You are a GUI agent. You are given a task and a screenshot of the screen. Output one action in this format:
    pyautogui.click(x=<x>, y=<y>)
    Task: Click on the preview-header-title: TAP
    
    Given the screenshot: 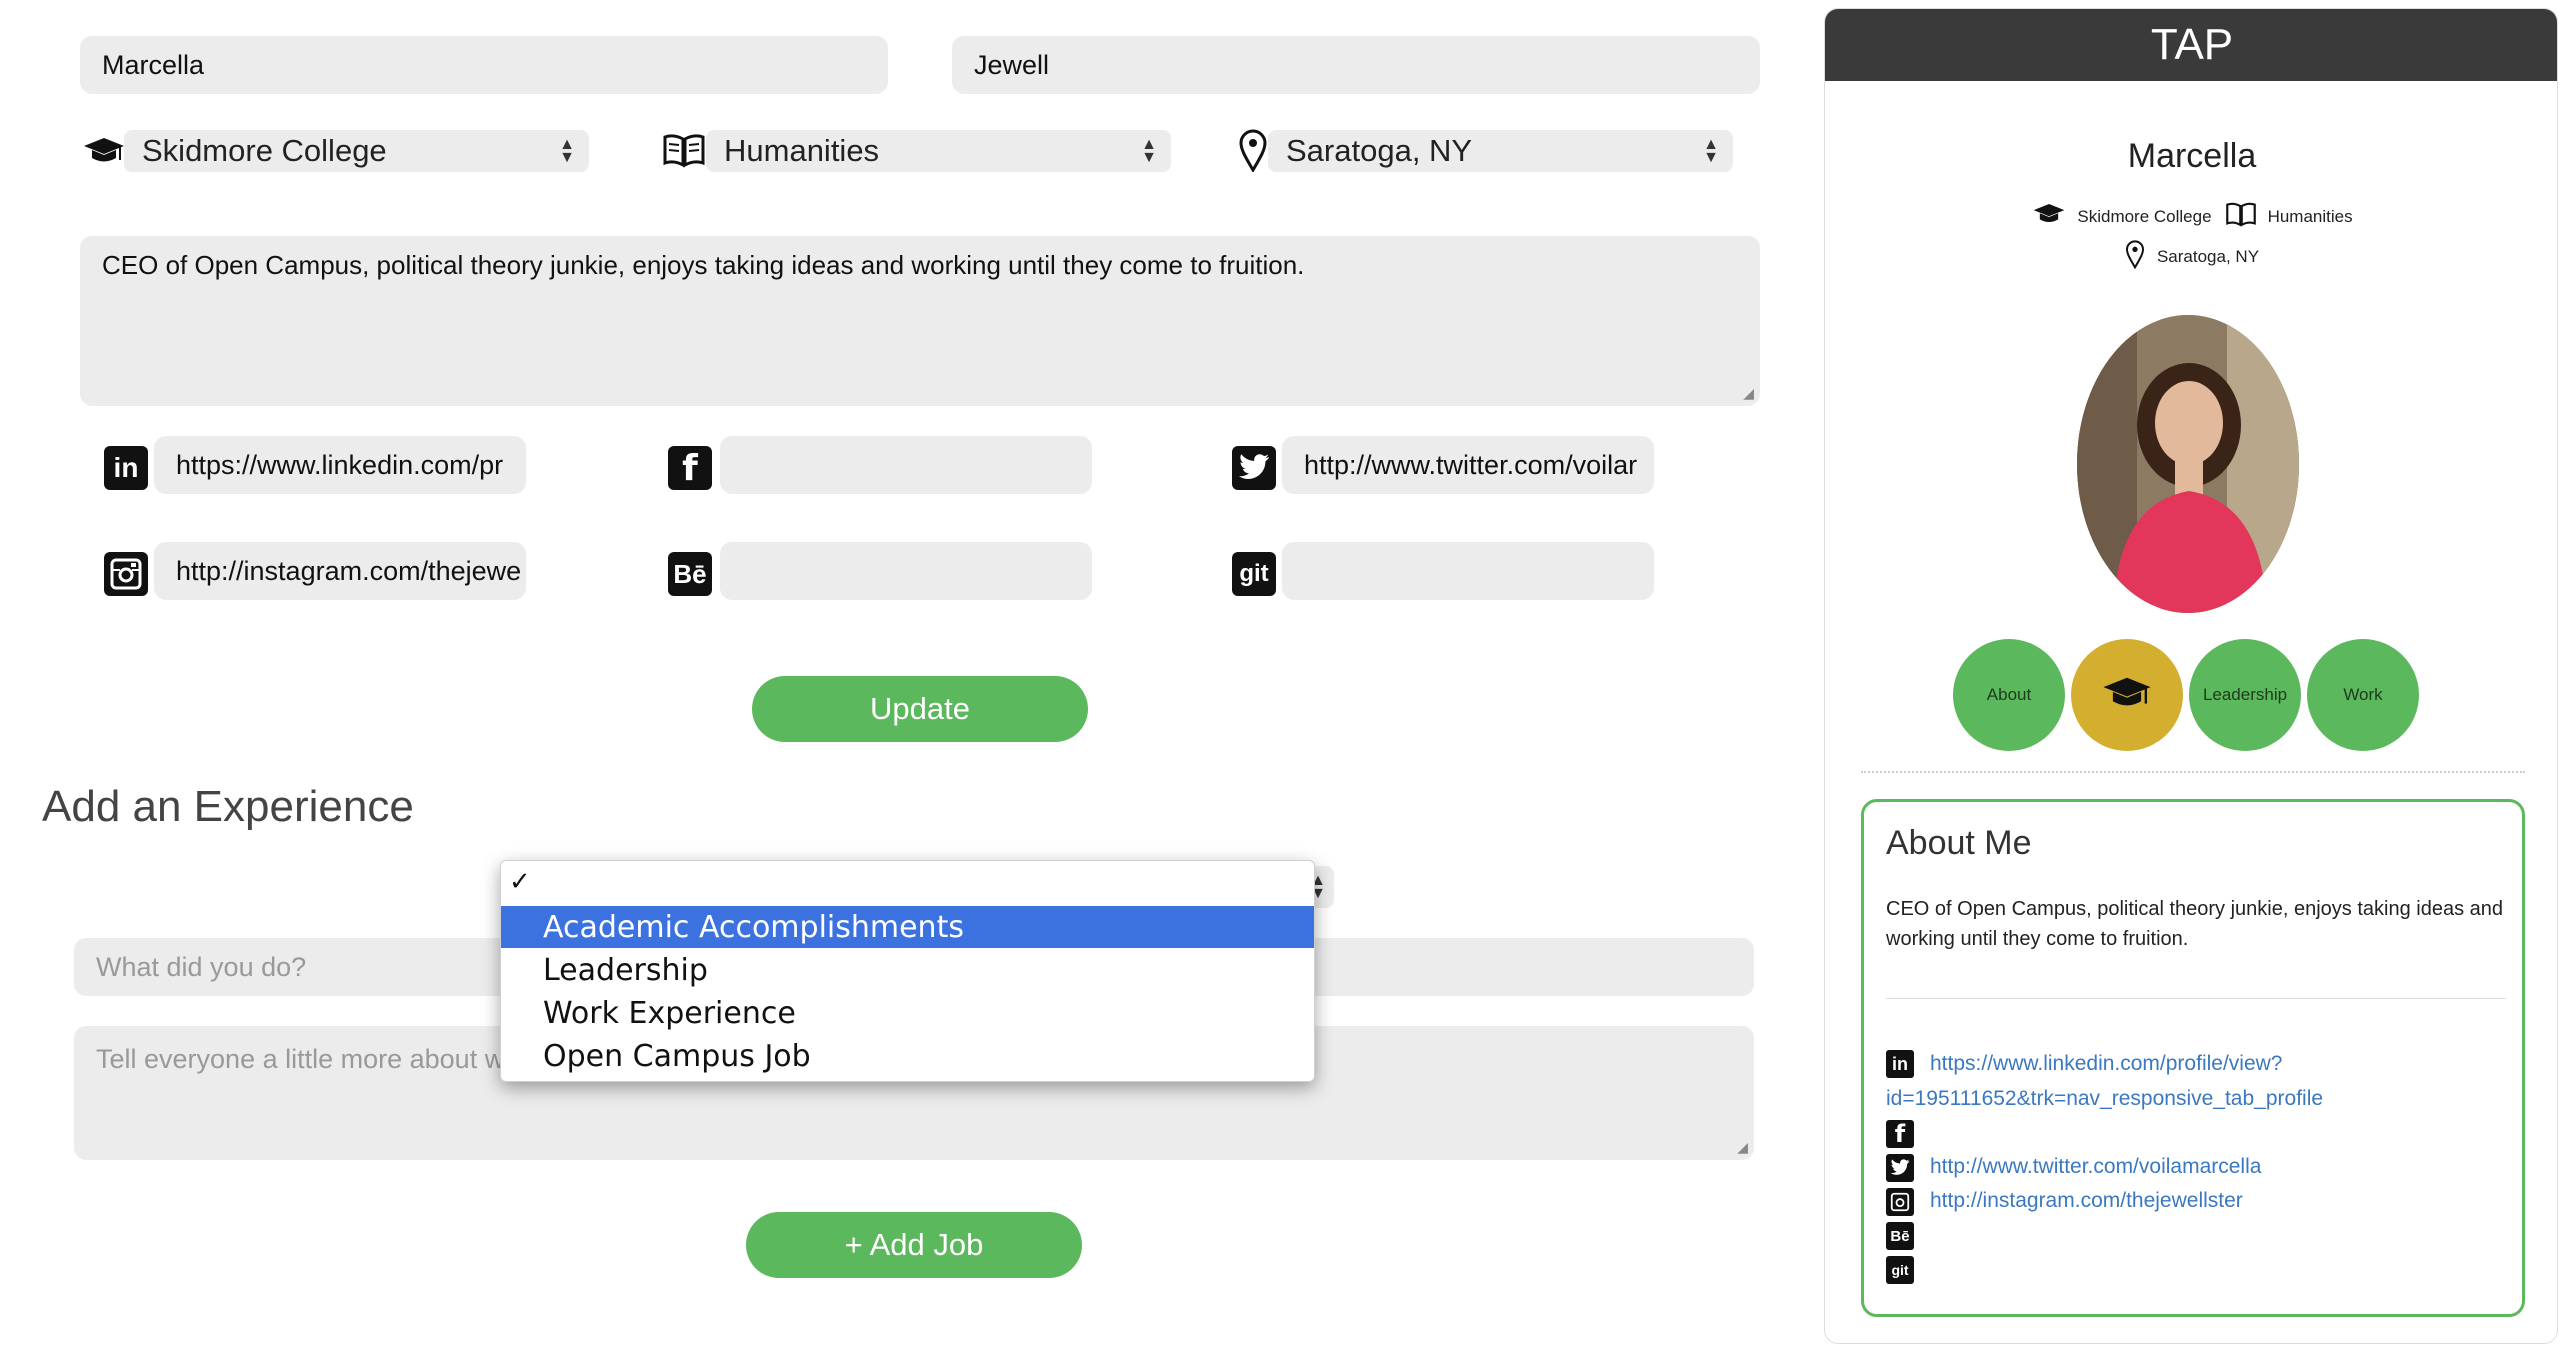 What is the action you would take?
    pyautogui.click(x=2192, y=44)
    